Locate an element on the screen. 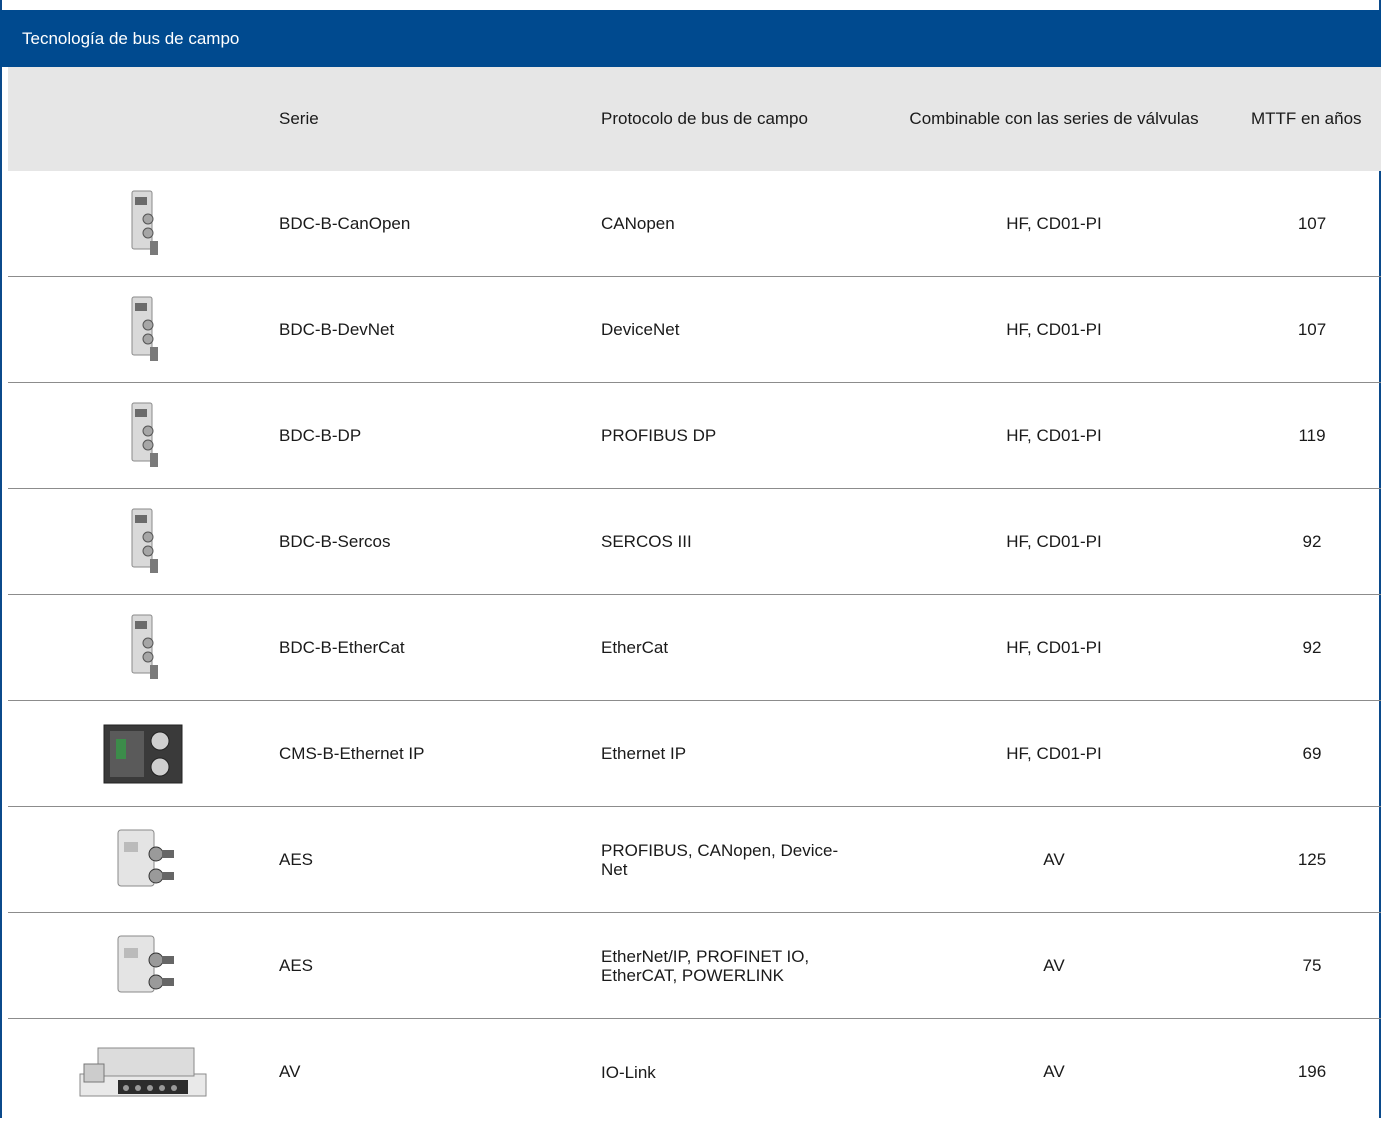  cell-serie: BDC-B-Sercos is located at coordinates (335, 541).